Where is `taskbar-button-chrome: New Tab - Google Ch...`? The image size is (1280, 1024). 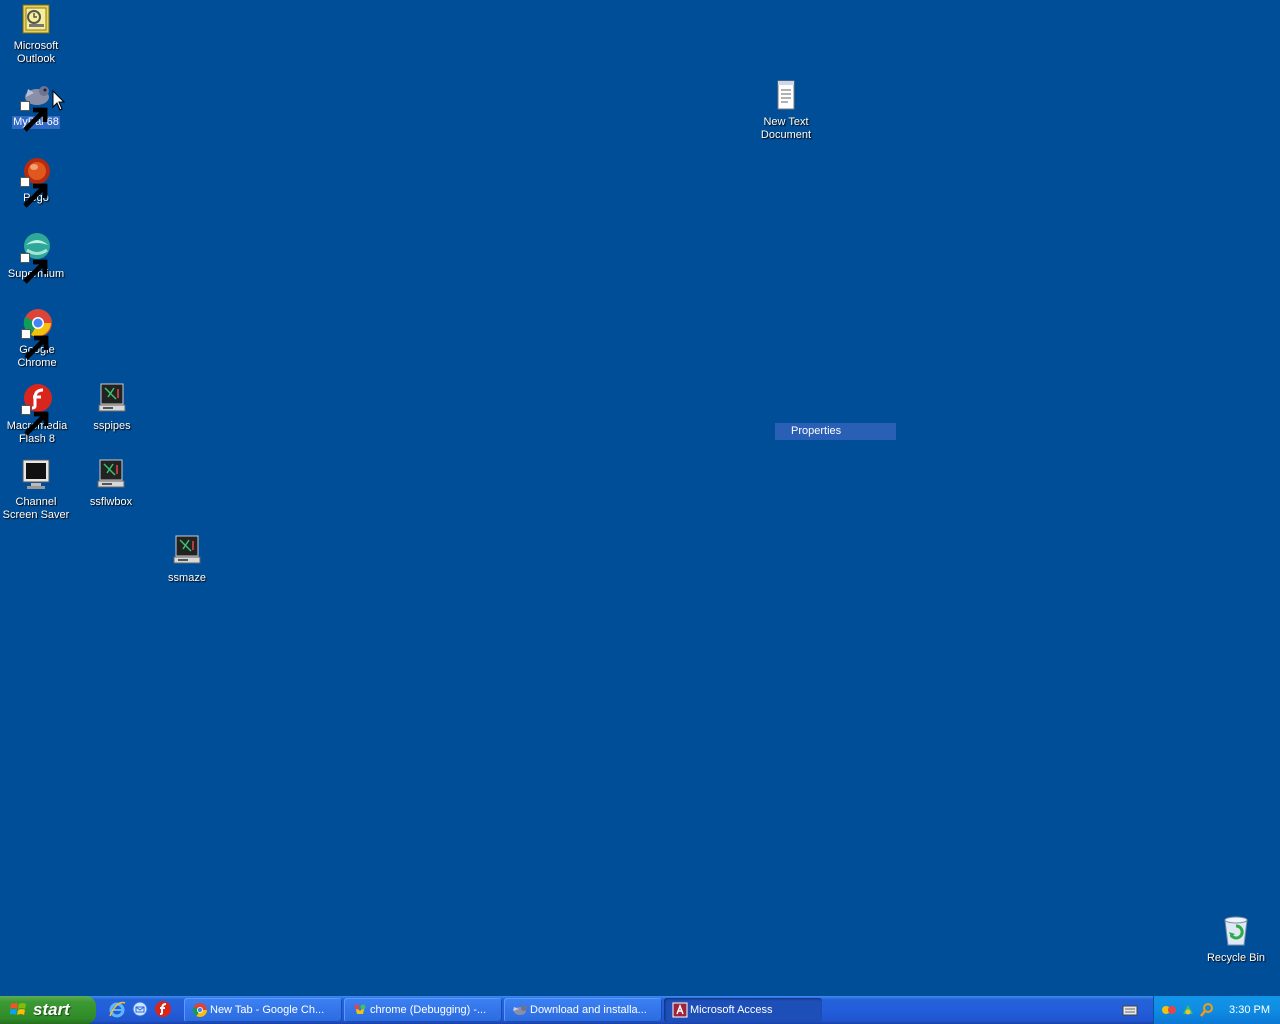
taskbar-button-chrome: New Tab - Google Ch... is located at coordinates (263, 1010).